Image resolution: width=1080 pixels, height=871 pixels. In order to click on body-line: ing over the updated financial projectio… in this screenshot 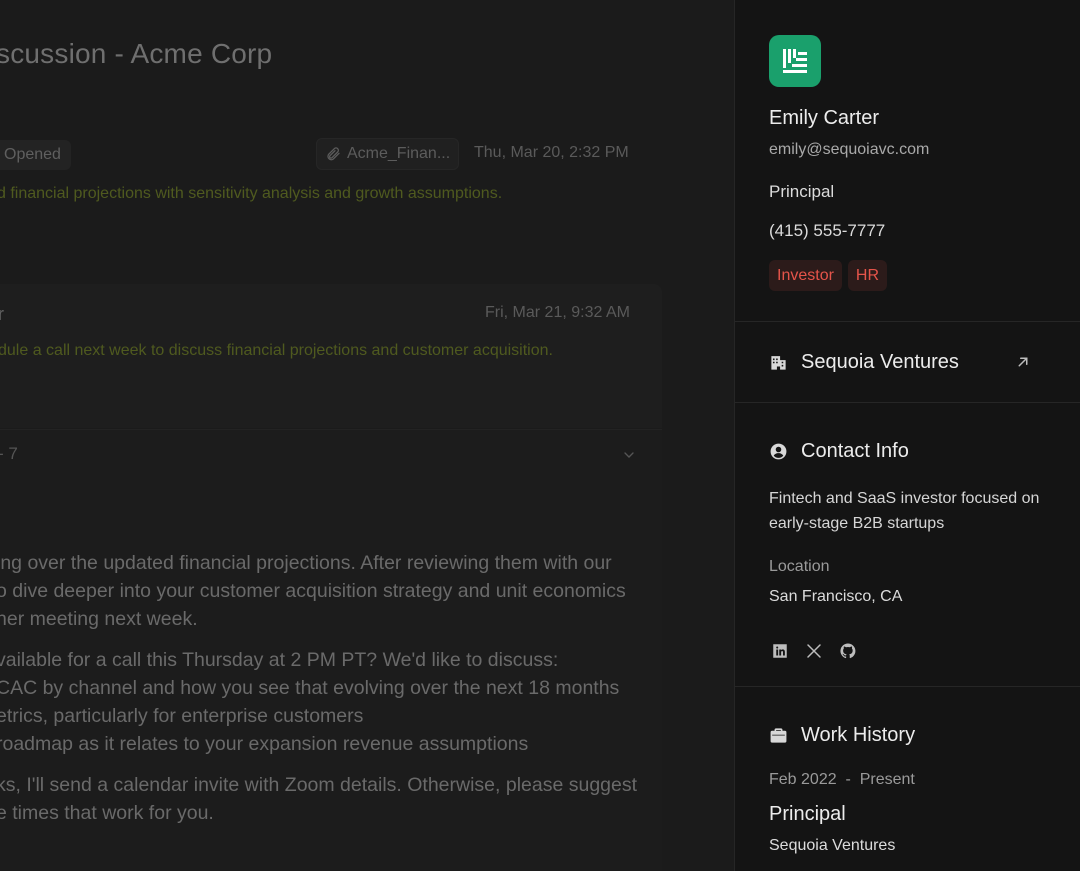, I will do `click(306, 563)`.